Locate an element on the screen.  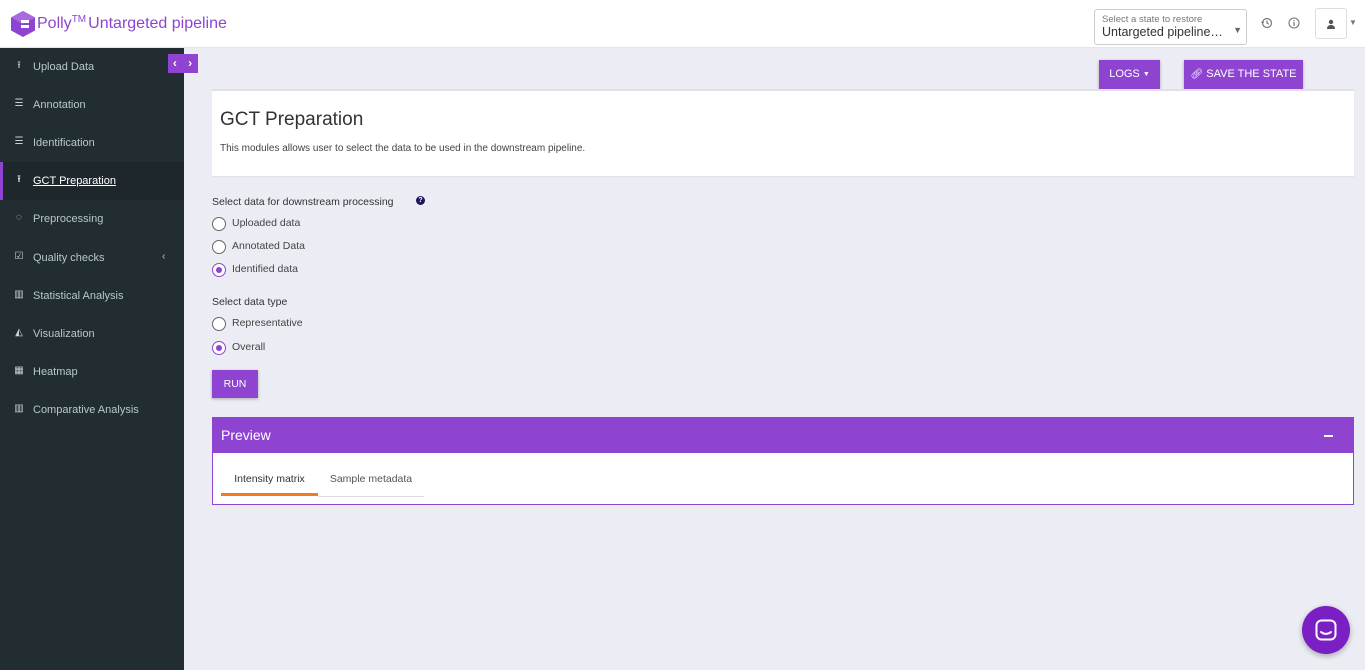
sidebar-item-label: Heatmap is located at coordinates (55, 372).